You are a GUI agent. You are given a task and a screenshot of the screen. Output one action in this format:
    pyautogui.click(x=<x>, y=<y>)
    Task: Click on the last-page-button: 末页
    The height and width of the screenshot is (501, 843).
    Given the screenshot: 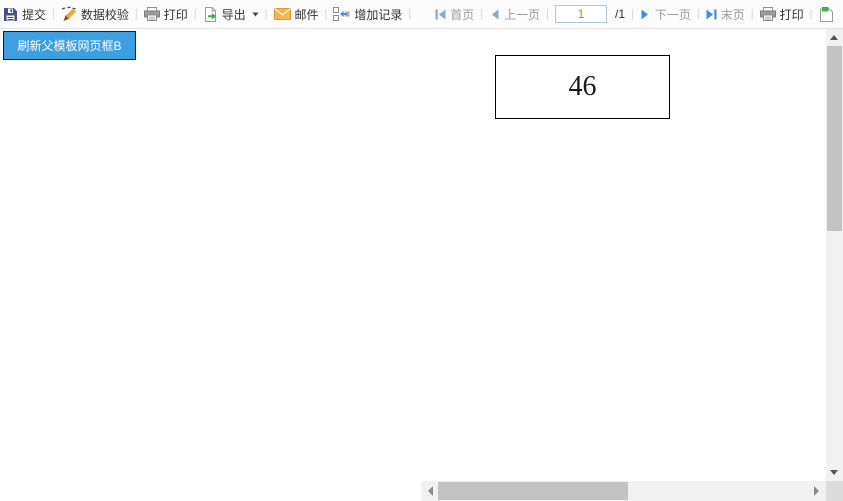 What is the action you would take?
    pyautogui.click(x=725, y=14)
    